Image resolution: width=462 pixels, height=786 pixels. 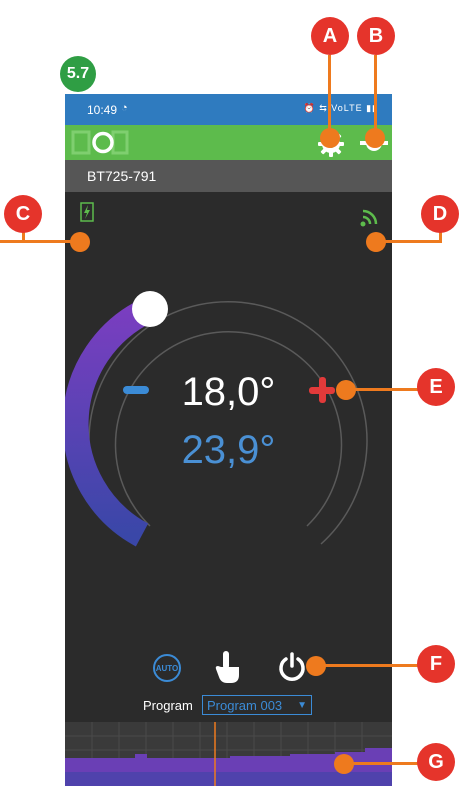 What do you see at coordinates (40, 241) in the screenshot?
I see `callout-c-line` at bounding box center [40, 241].